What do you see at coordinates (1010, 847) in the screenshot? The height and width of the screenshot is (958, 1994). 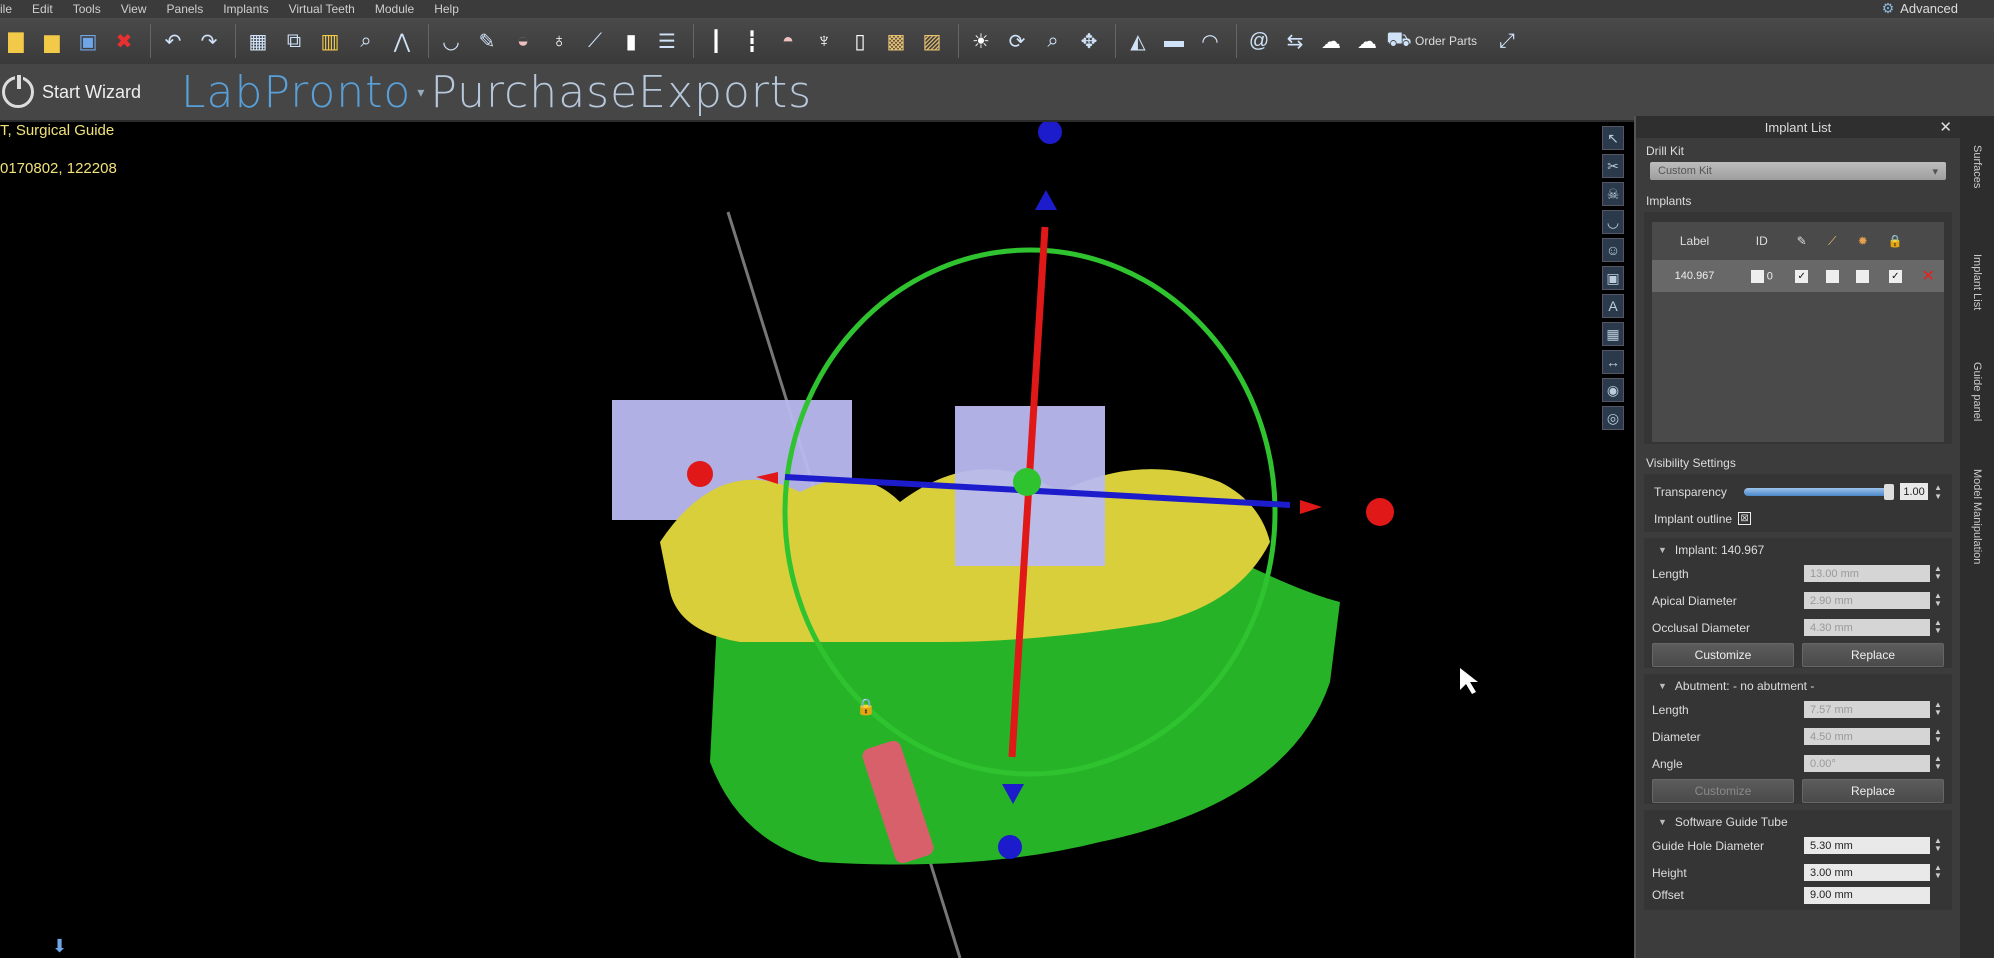 I see `bottom-blue-handle` at bounding box center [1010, 847].